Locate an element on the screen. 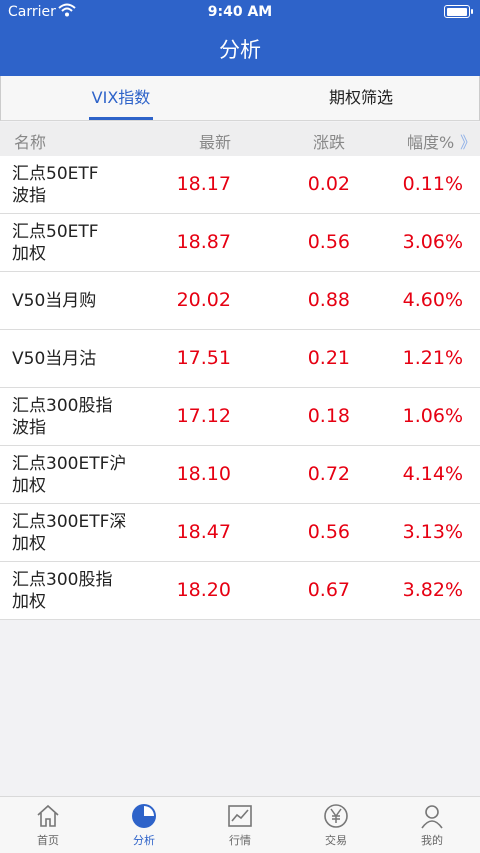 The width and height of the screenshot is (480, 853). item-latest: 17.12 is located at coordinates (203, 416).